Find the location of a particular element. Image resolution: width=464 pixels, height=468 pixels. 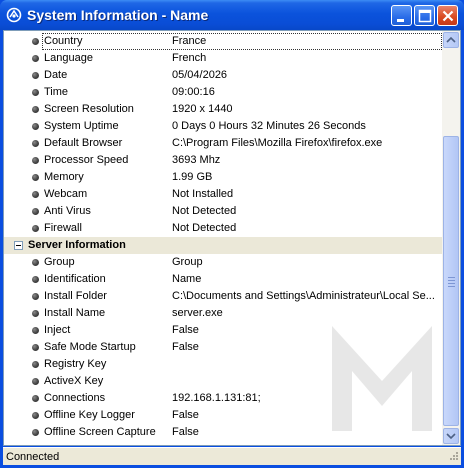

row-value: French is located at coordinates (189, 58).